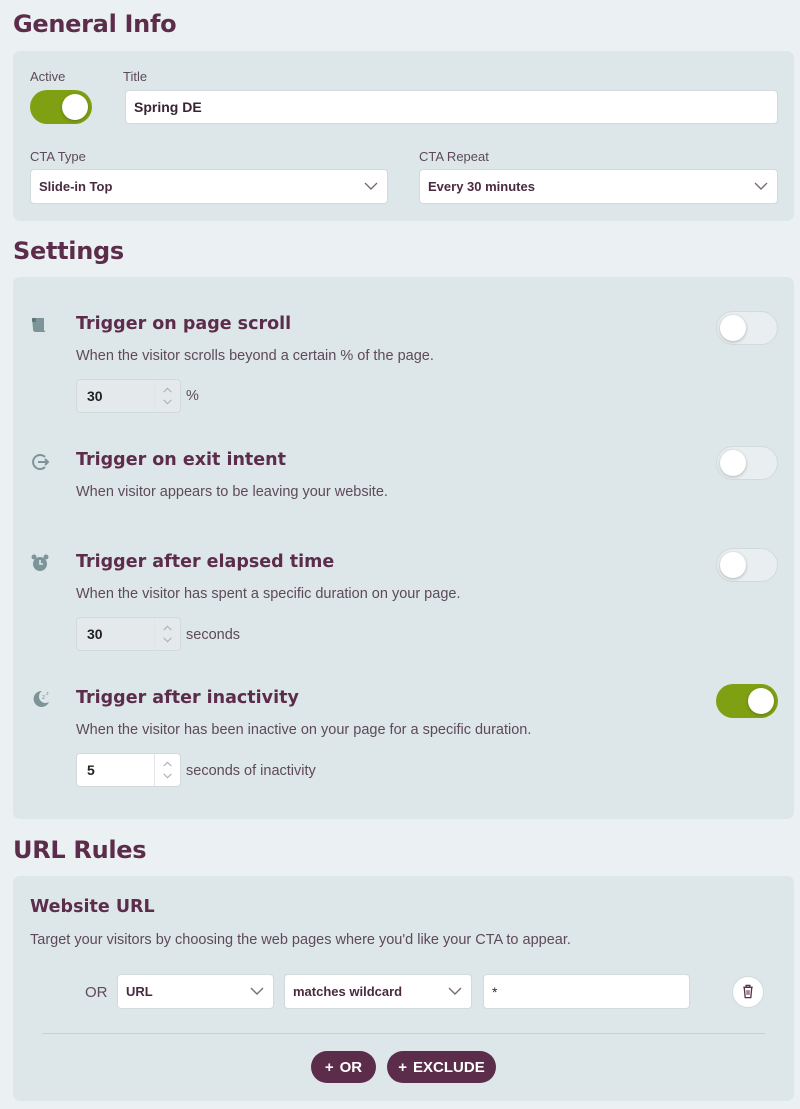 The width and height of the screenshot is (800, 1109). I want to click on rule-operator-select: matches wildcard, so click(378, 991).